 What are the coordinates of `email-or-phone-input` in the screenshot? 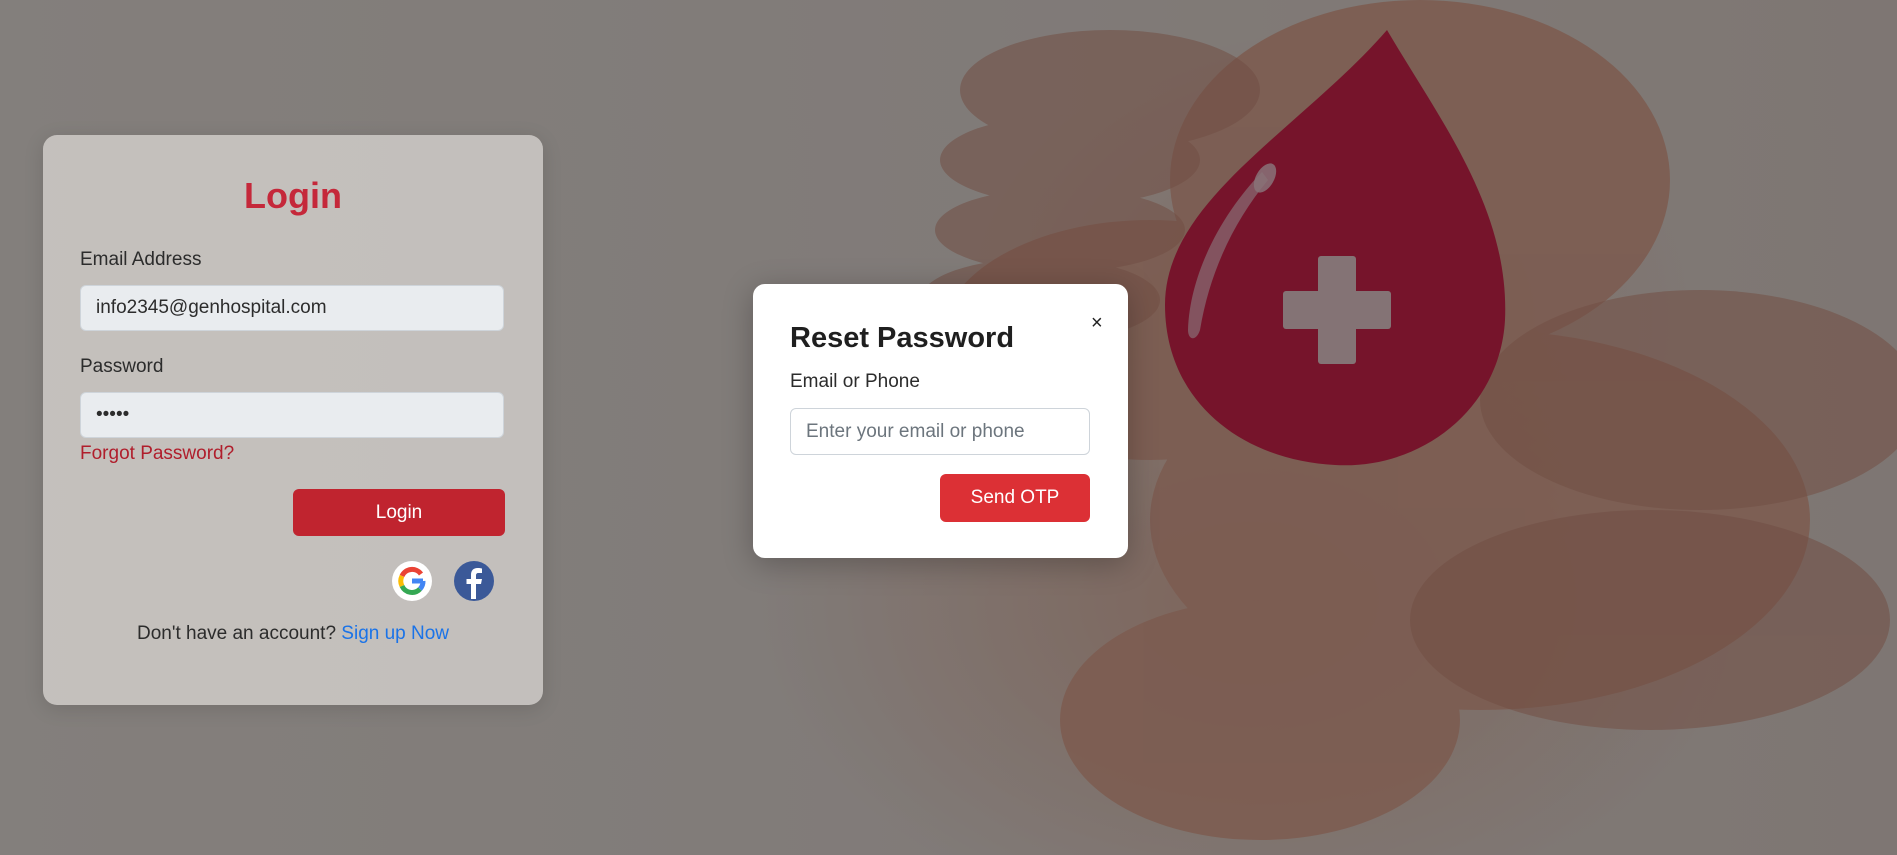 It's located at (940, 431).